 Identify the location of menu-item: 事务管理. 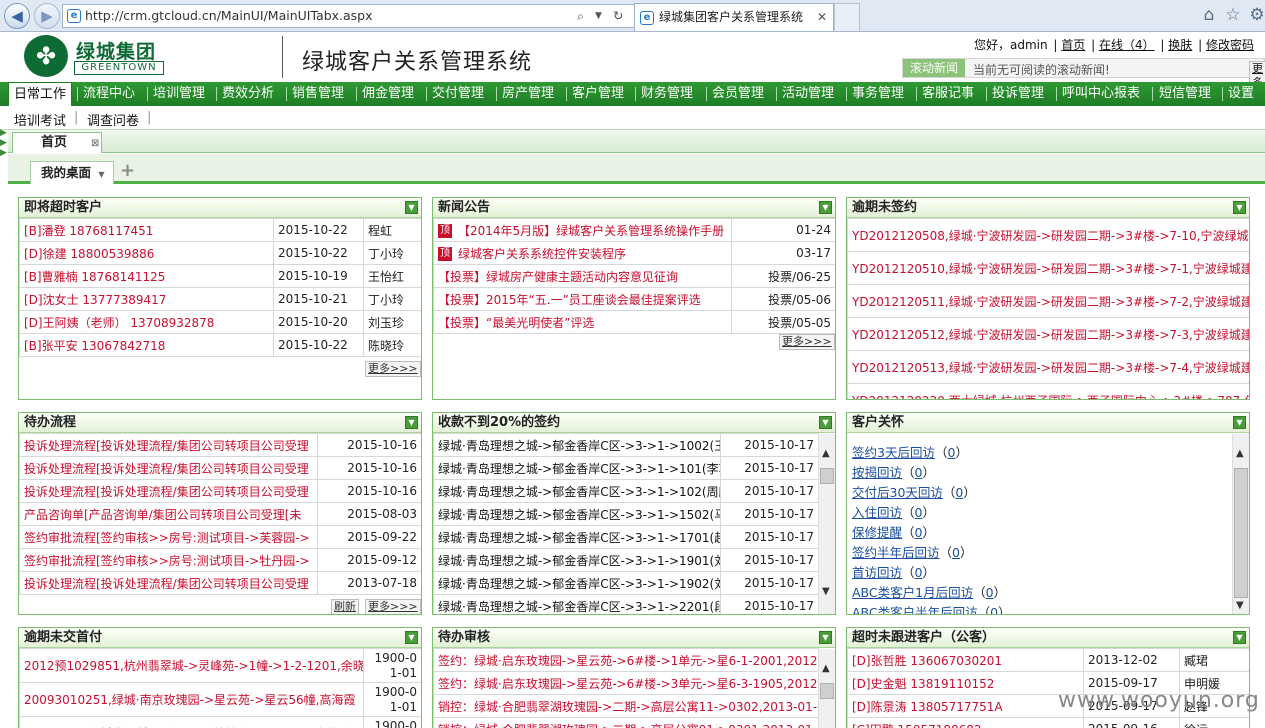
(878, 94).